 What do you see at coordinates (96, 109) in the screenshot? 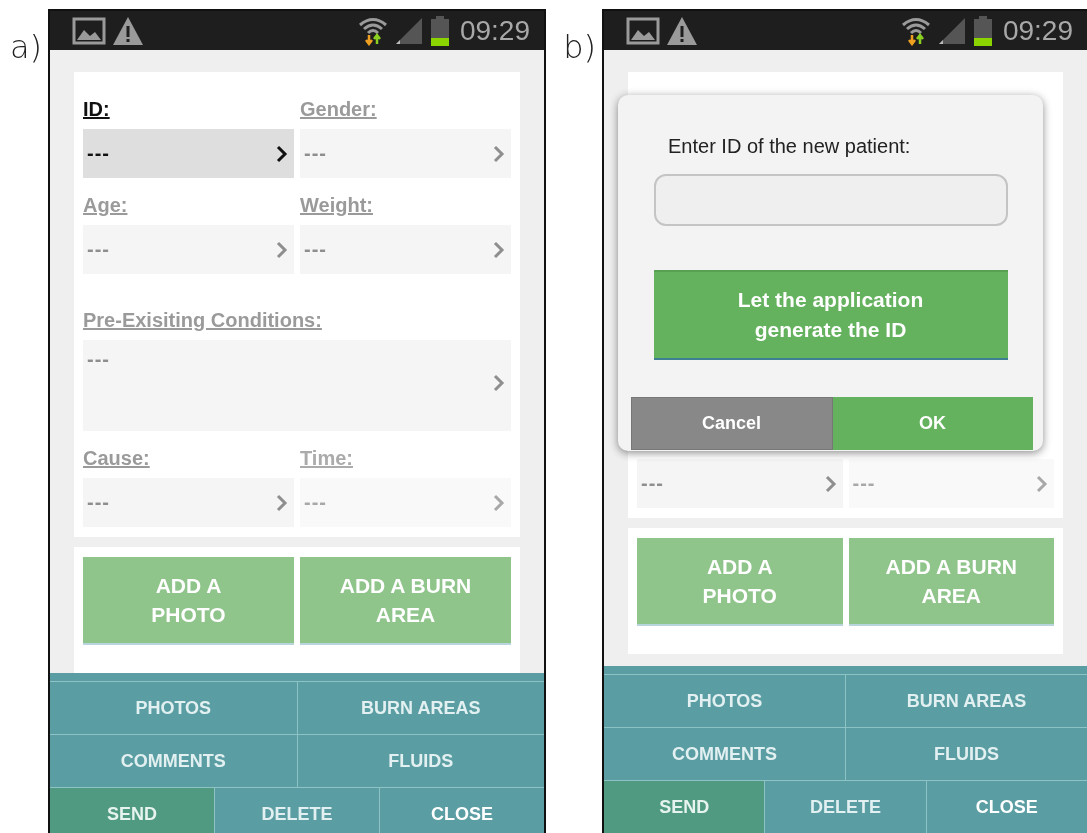
I see `field-label: ID:` at bounding box center [96, 109].